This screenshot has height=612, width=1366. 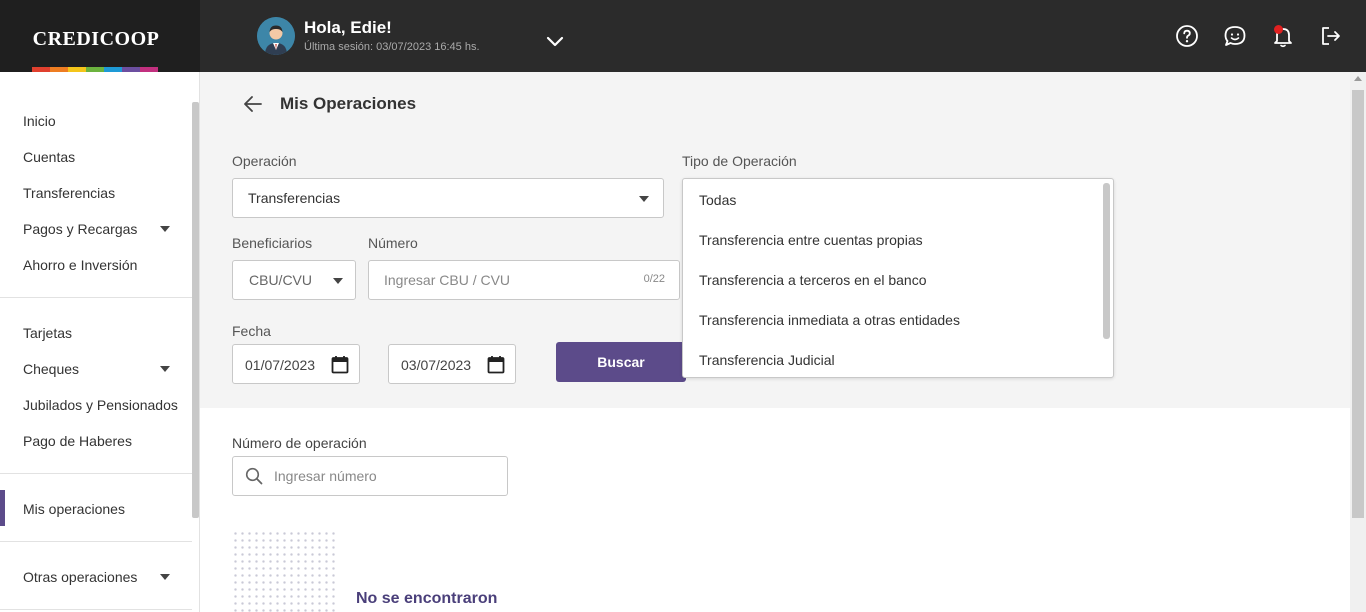 What do you see at coordinates (281, 280) in the screenshot?
I see `beneficiarios-value: CBU/CVU` at bounding box center [281, 280].